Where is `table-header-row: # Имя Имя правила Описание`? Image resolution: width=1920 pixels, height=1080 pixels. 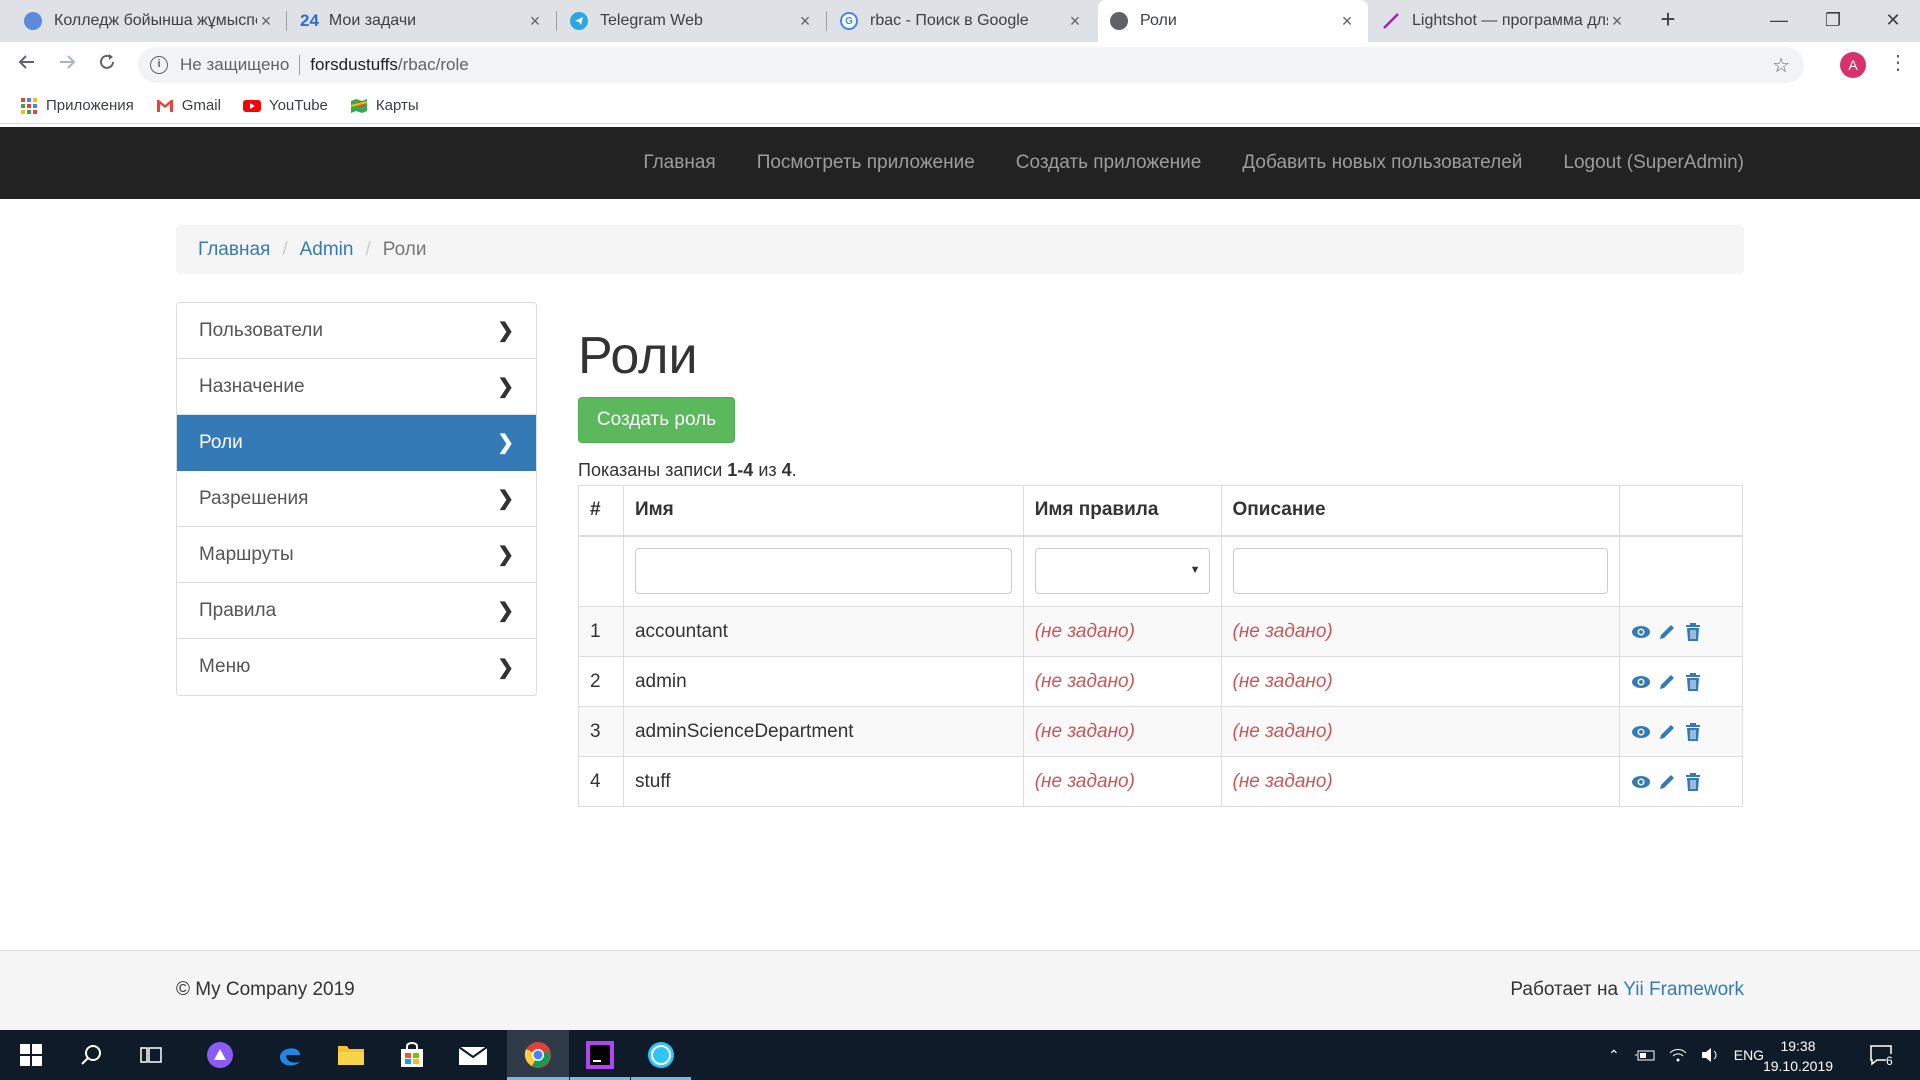 table-header-row: # Имя Имя правила Описание is located at coordinates (1160, 511).